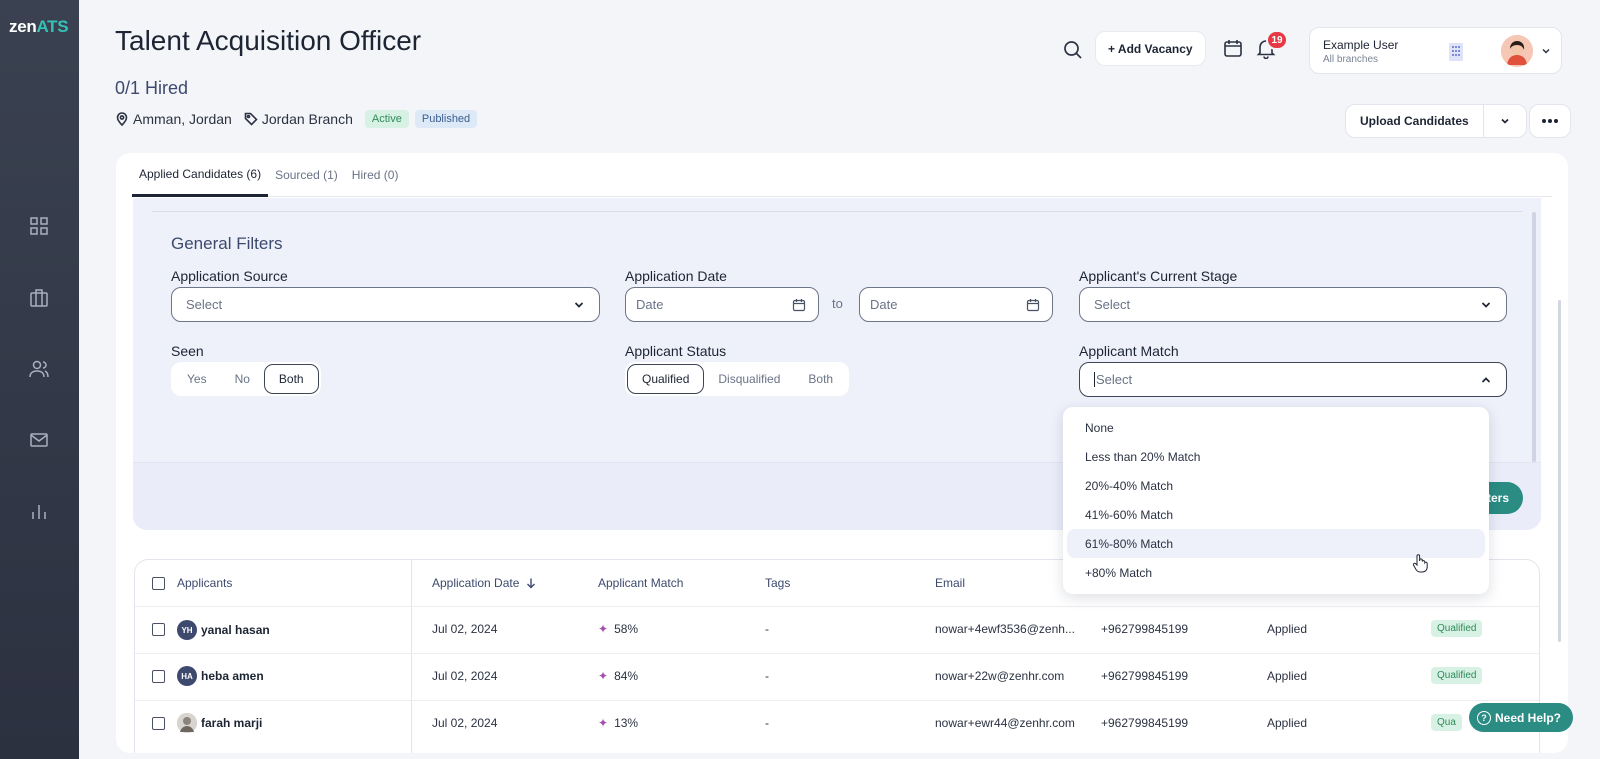 The image size is (1600, 759). I want to click on date-from-placeholder: Date, so click(650, 304).